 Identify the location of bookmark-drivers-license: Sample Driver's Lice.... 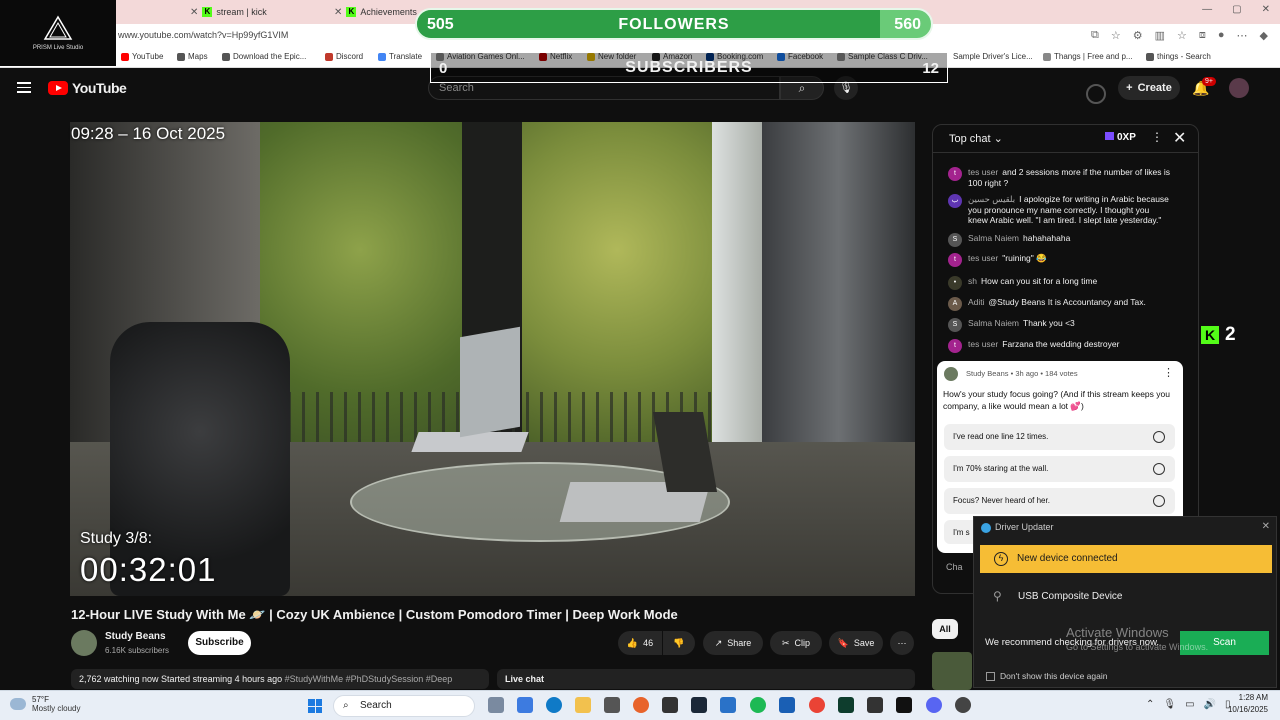
(993, 56).